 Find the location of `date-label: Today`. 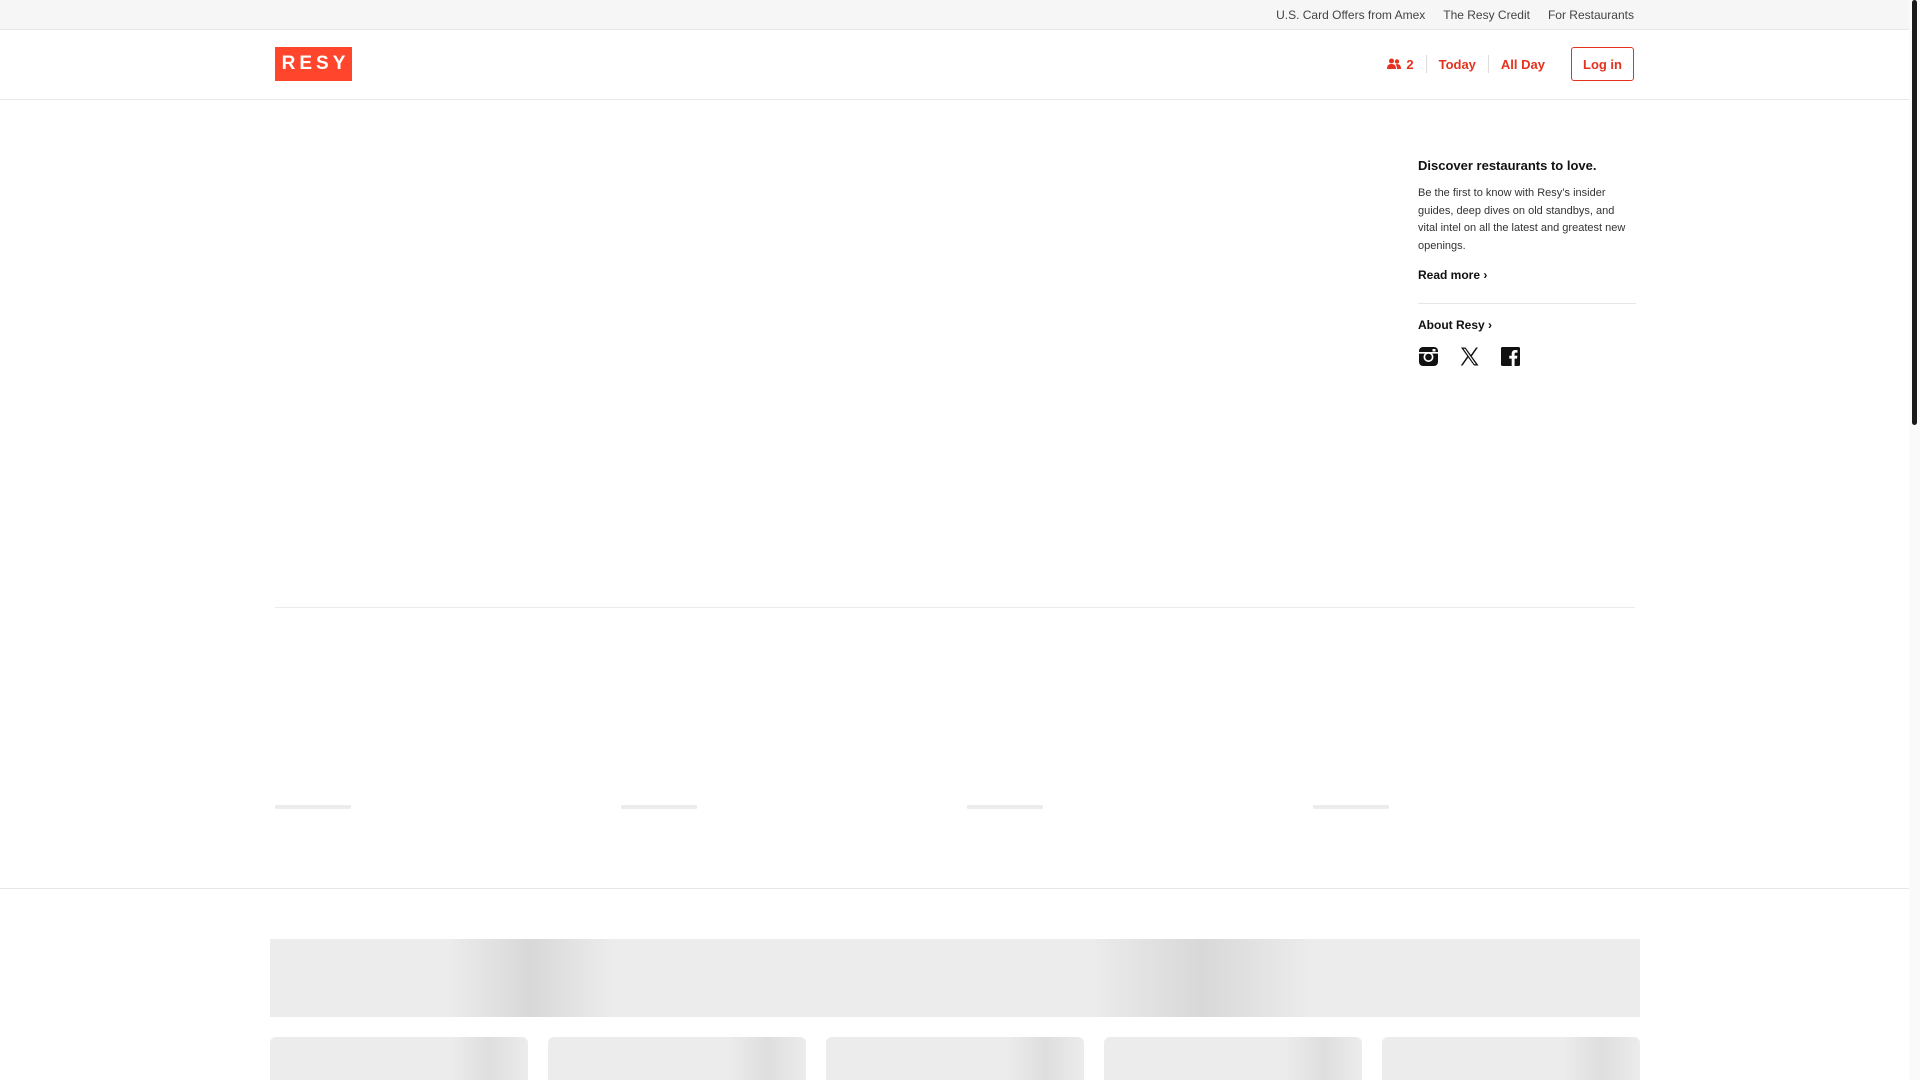

date-label: Today is located at coordinates (1457, 64).